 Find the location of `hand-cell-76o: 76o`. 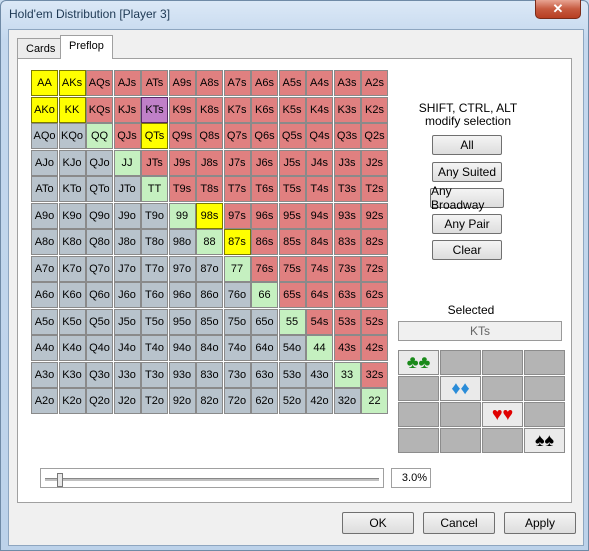

hand-cell-76o: 76o is located at coordinates (237, 295).